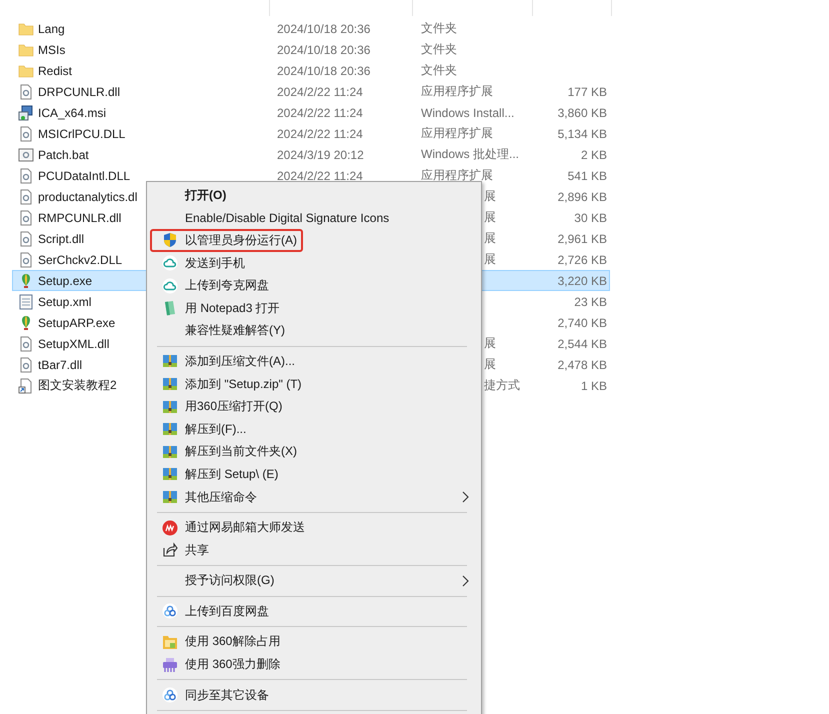 The height and width of the screenshot is (714, 829). I want to click on file-size: 2,726 KB, so click(582, 259).